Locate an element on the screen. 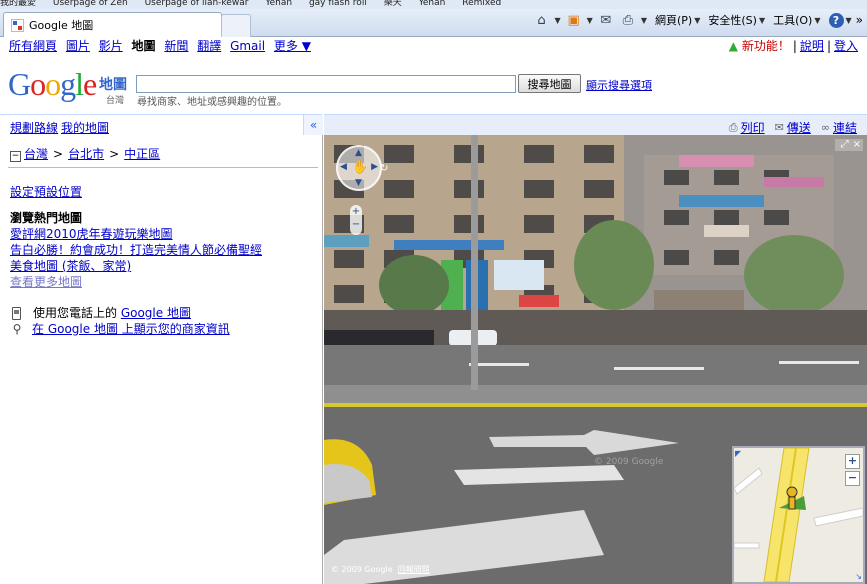 The height and width of the screenshot is (584, 867). google-logo-text: Google is located at coordinates (52, 84).